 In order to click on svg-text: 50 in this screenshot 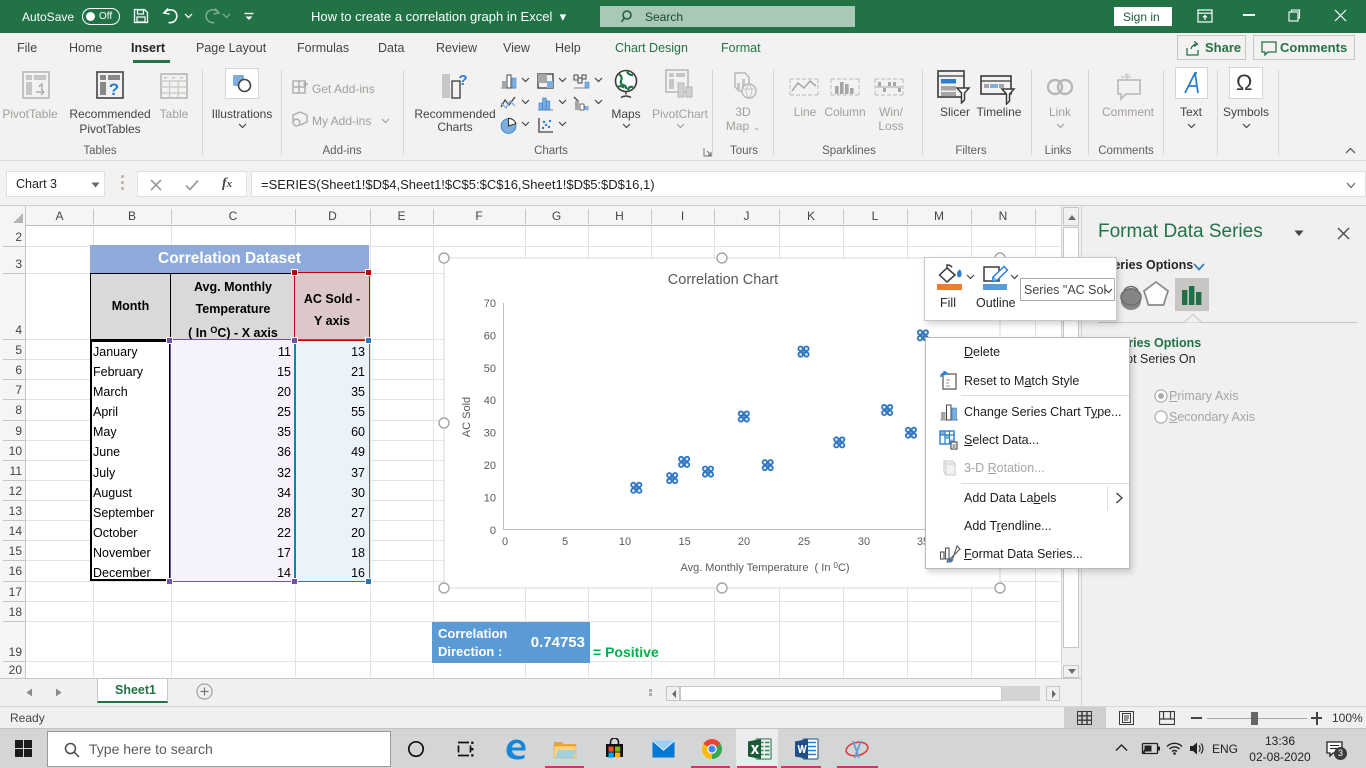, I will do `click(490, 369)`.